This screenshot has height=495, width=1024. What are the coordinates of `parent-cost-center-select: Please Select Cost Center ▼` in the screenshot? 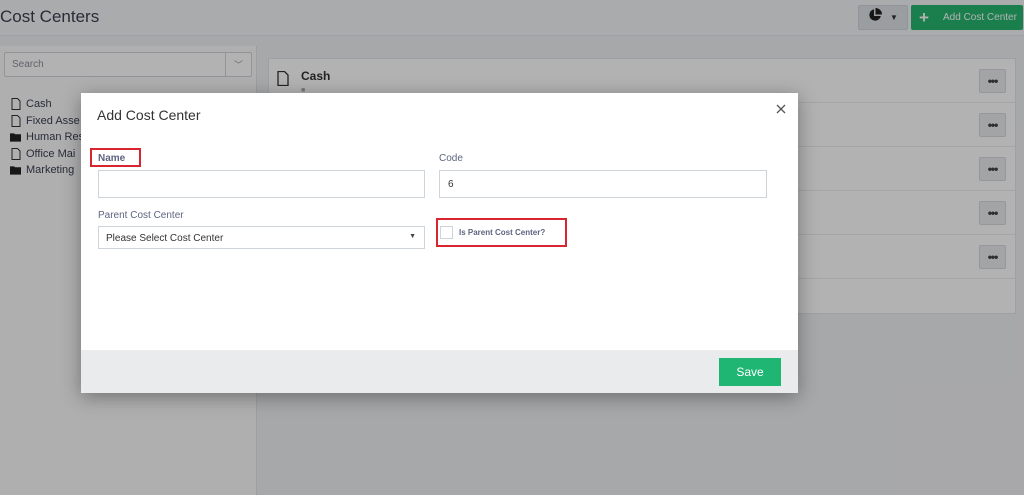 It's located at (261, 237).